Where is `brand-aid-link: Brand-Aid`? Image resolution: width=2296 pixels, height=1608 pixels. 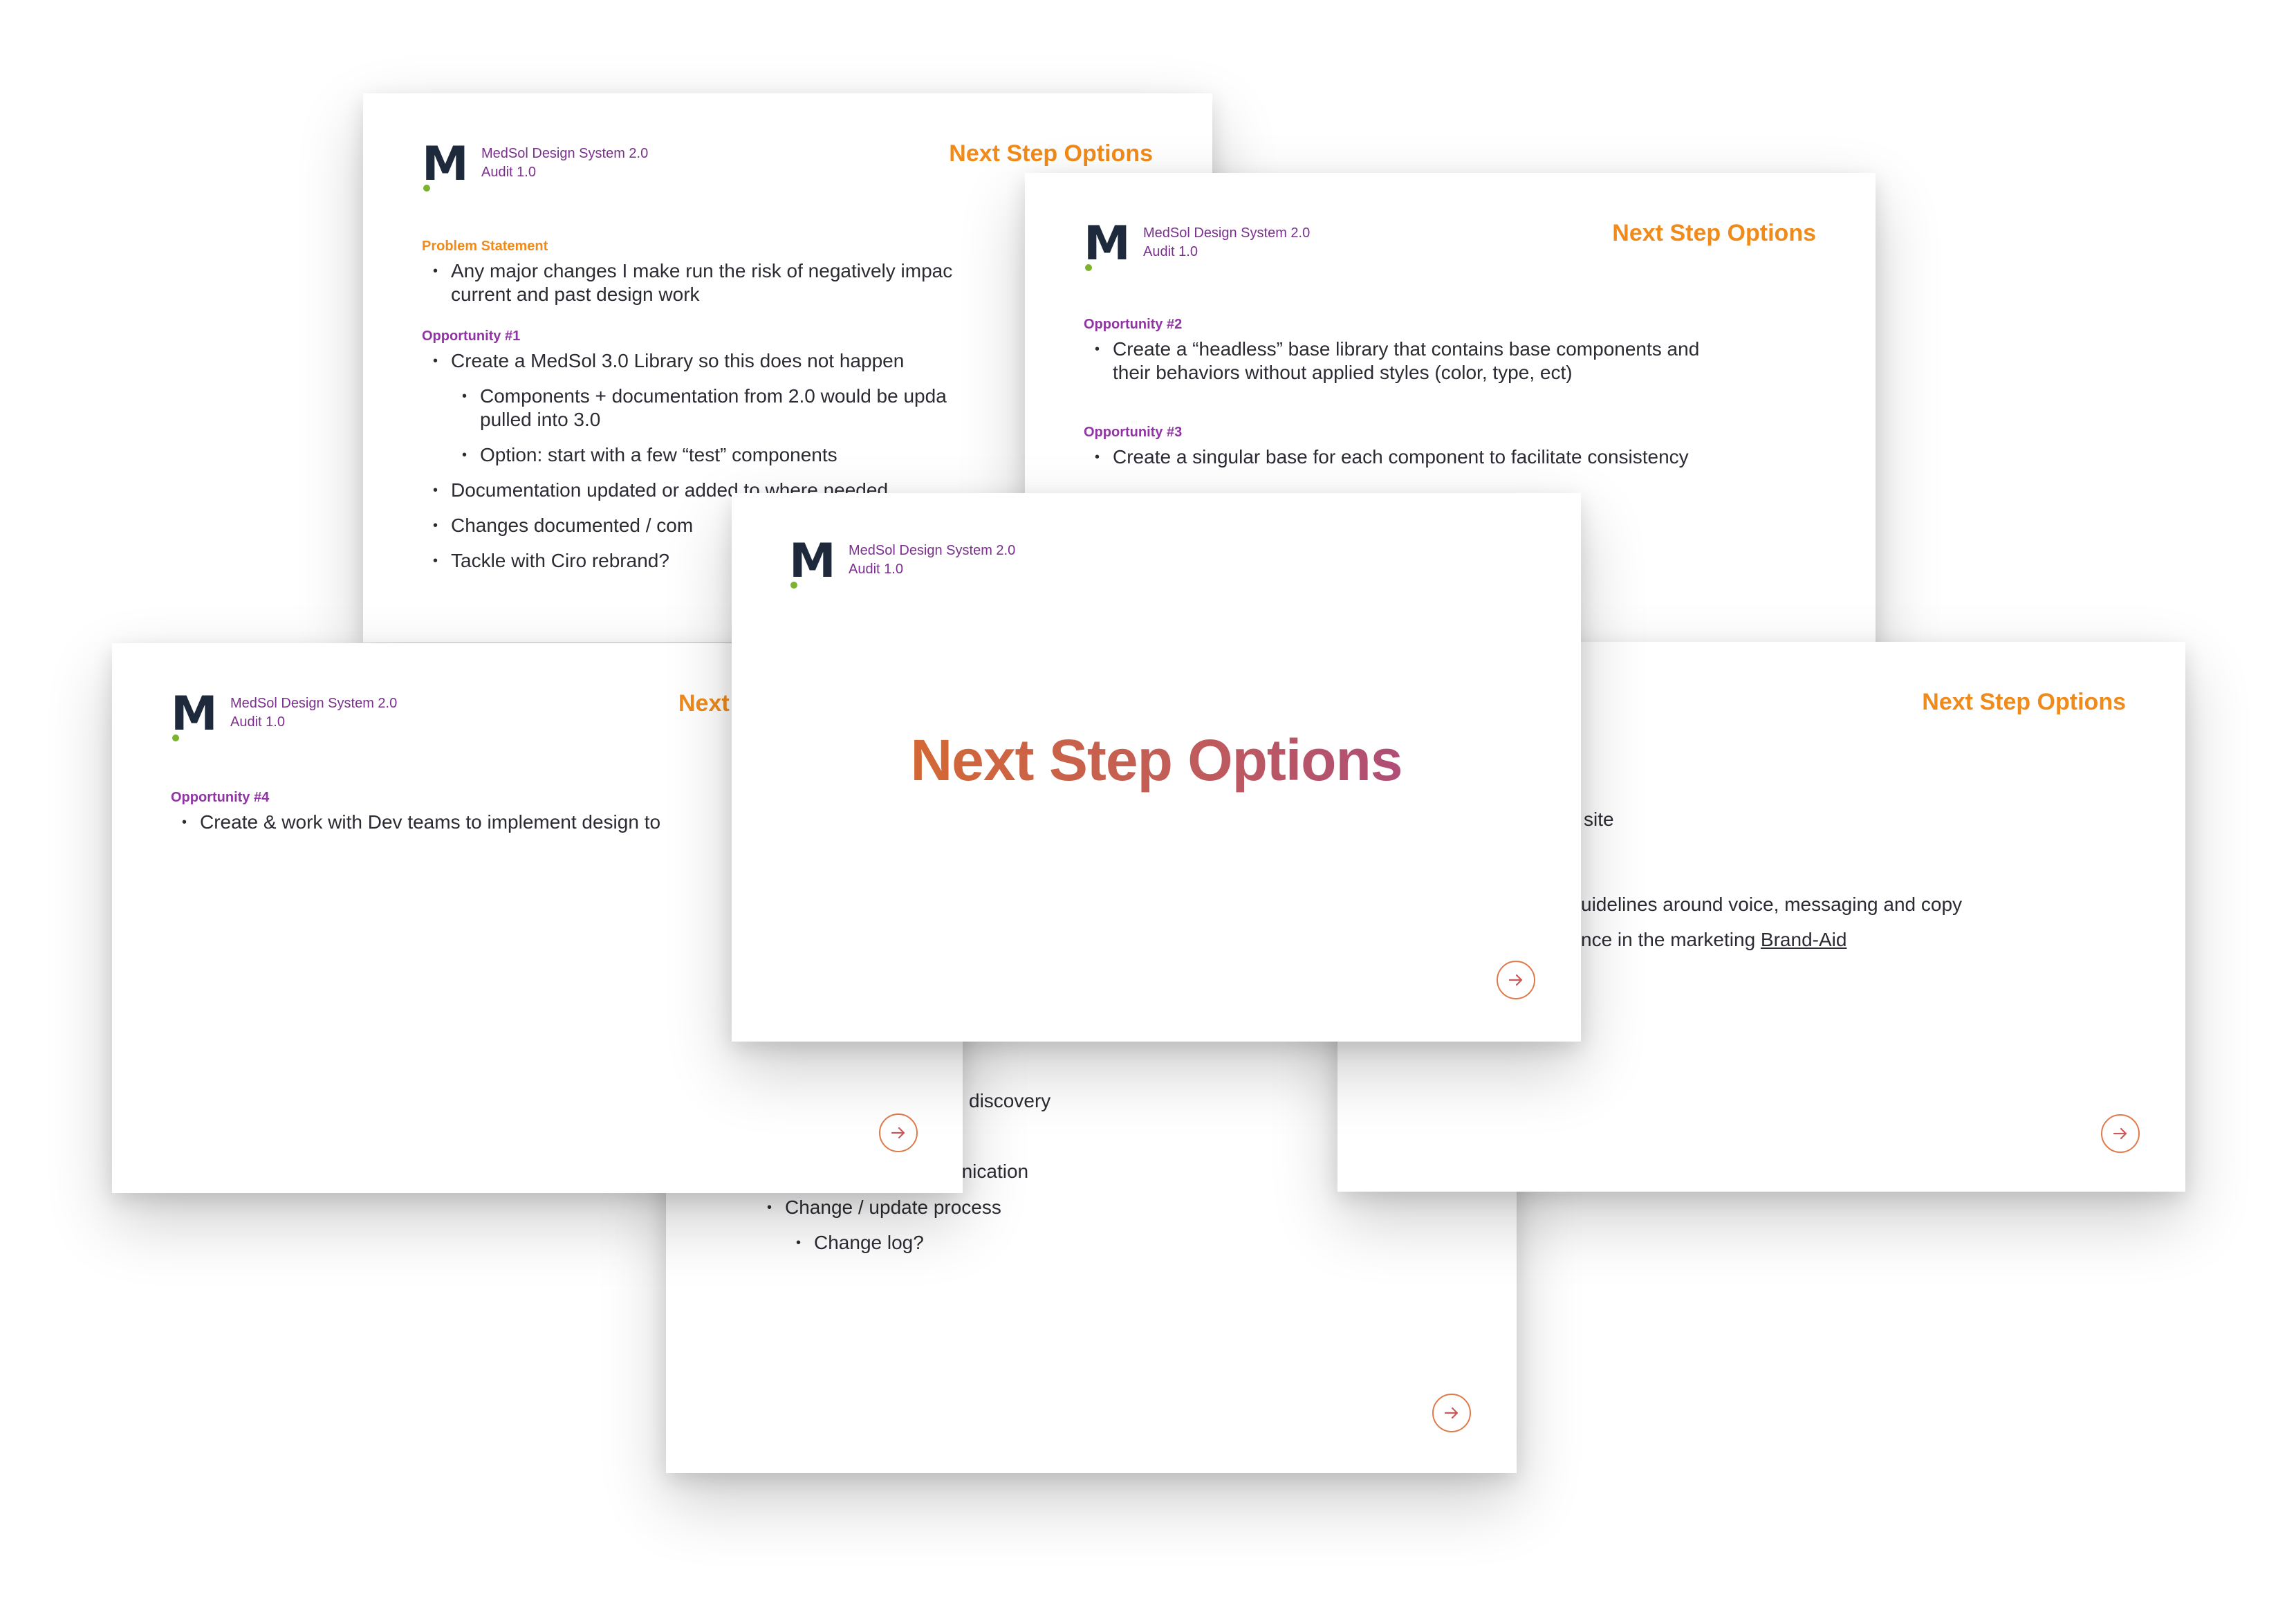 brand-aid-link: Brand-Aid is located at coordinates (1804, 939).